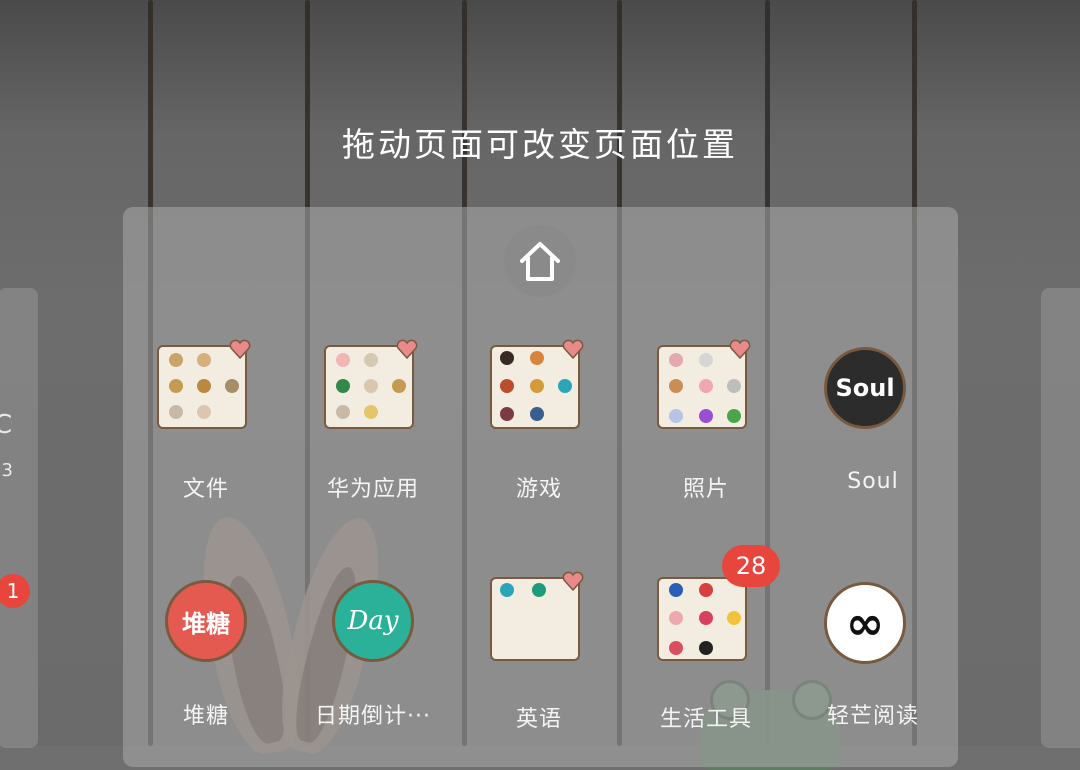  Describe the element at coordinates (6, 425) in the screenshot. I see `adjacent-page-text: C` at that location.